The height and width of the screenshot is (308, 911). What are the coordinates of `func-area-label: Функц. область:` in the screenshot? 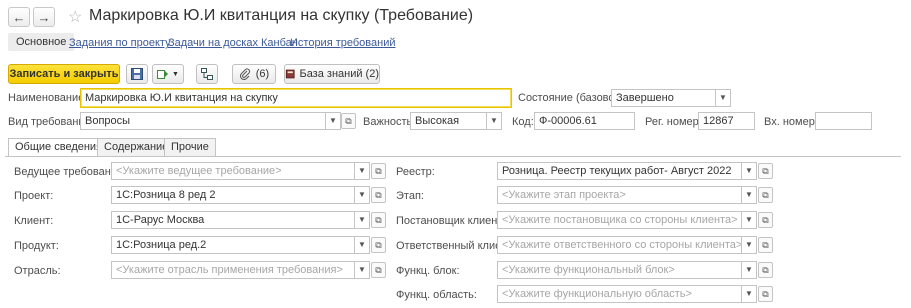 It's located at (436, 295).